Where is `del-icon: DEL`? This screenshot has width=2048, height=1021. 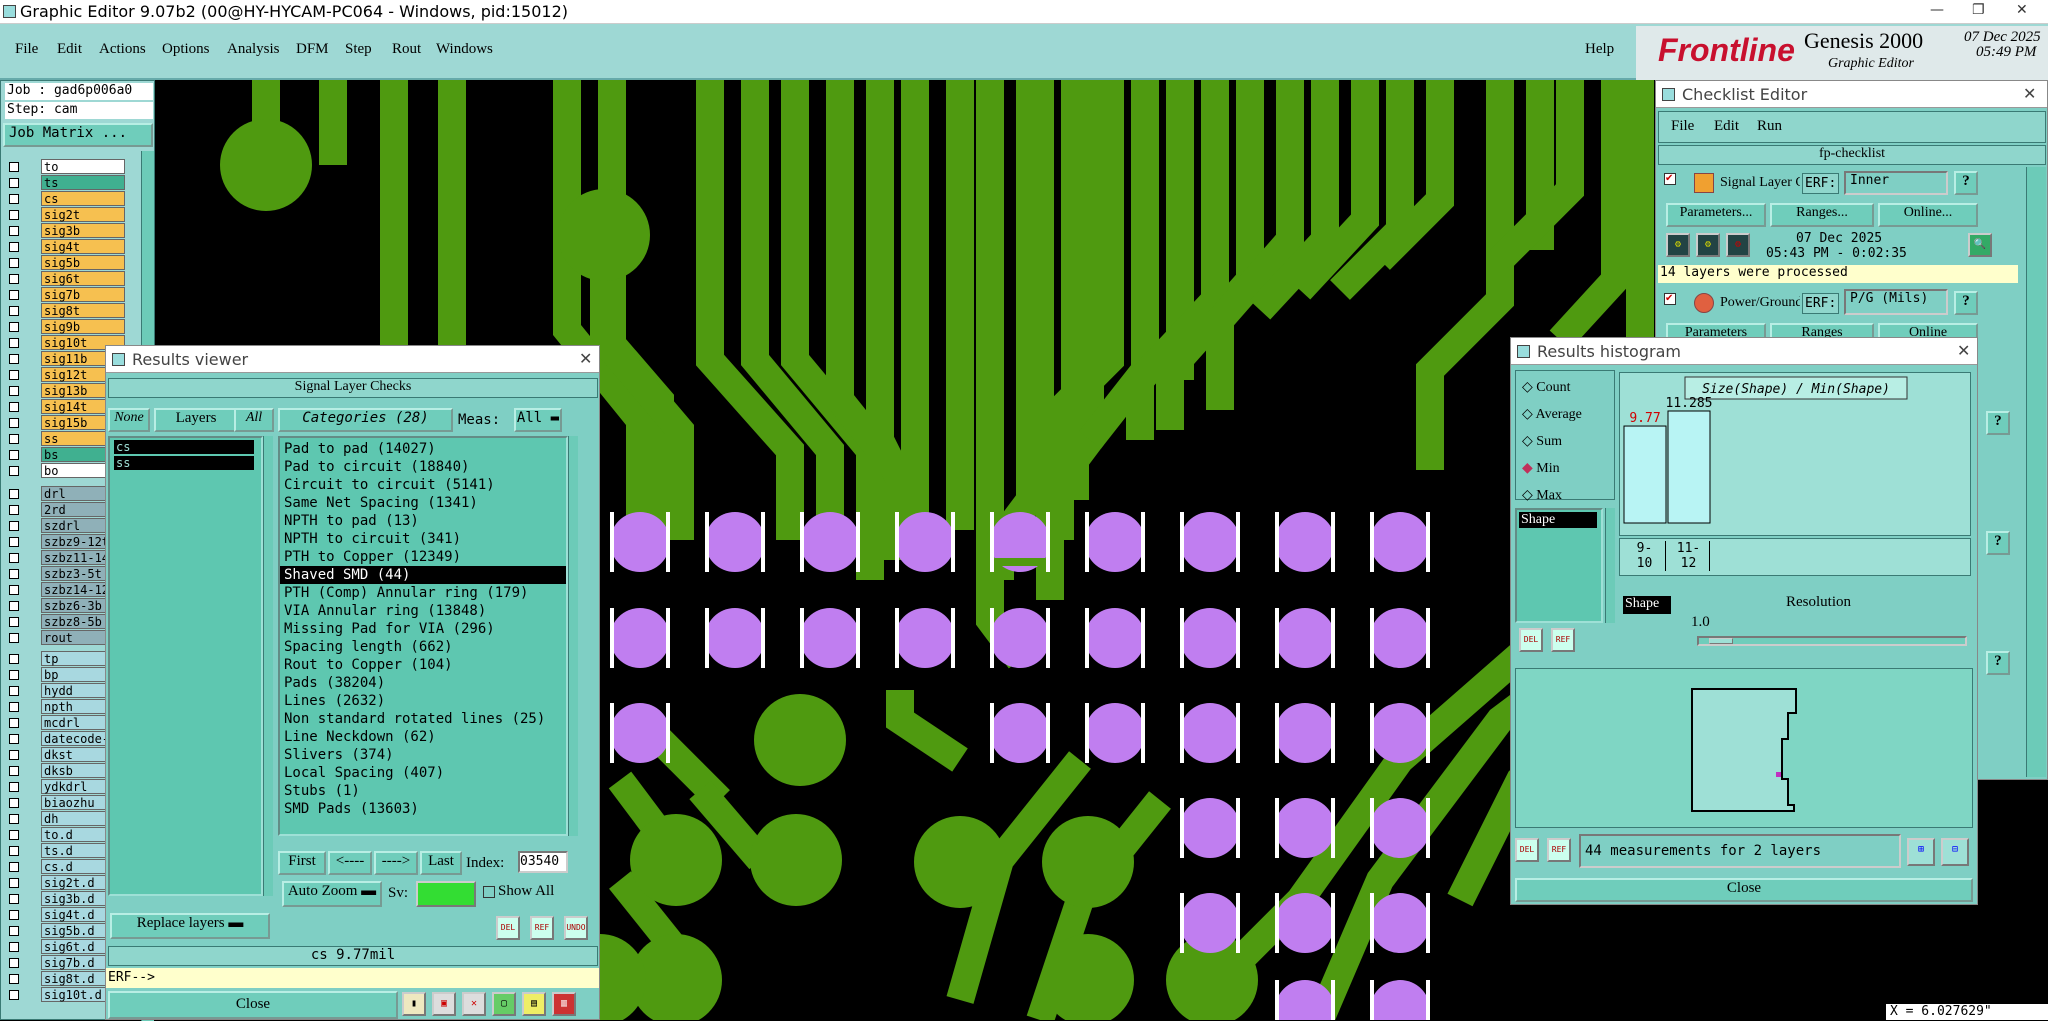
del-icon: DEL is located at coordinates (508, 928).